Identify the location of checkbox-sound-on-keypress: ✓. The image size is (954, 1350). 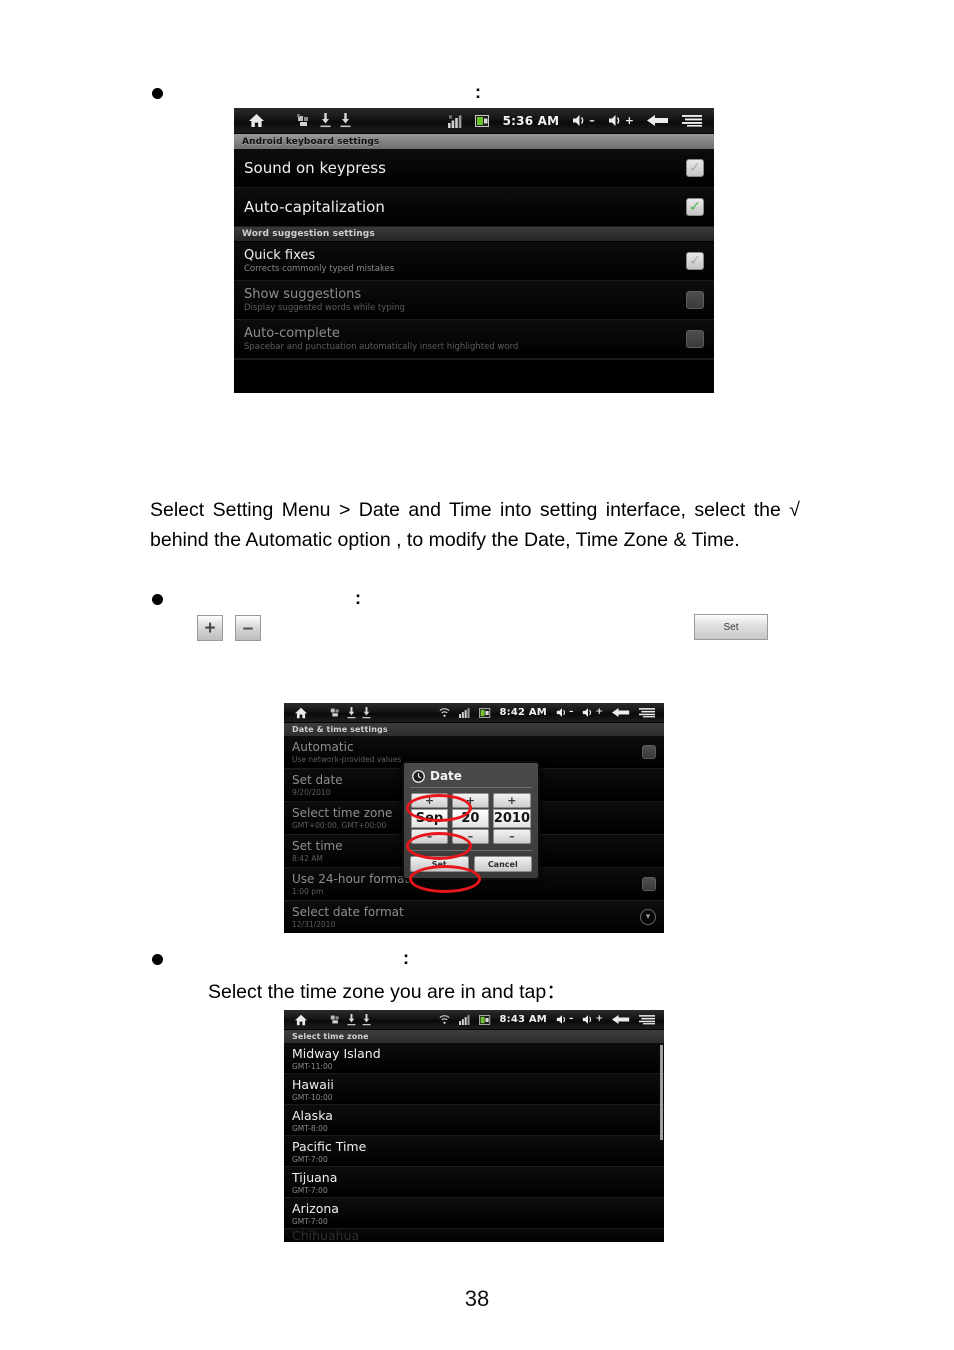
(695, 168).